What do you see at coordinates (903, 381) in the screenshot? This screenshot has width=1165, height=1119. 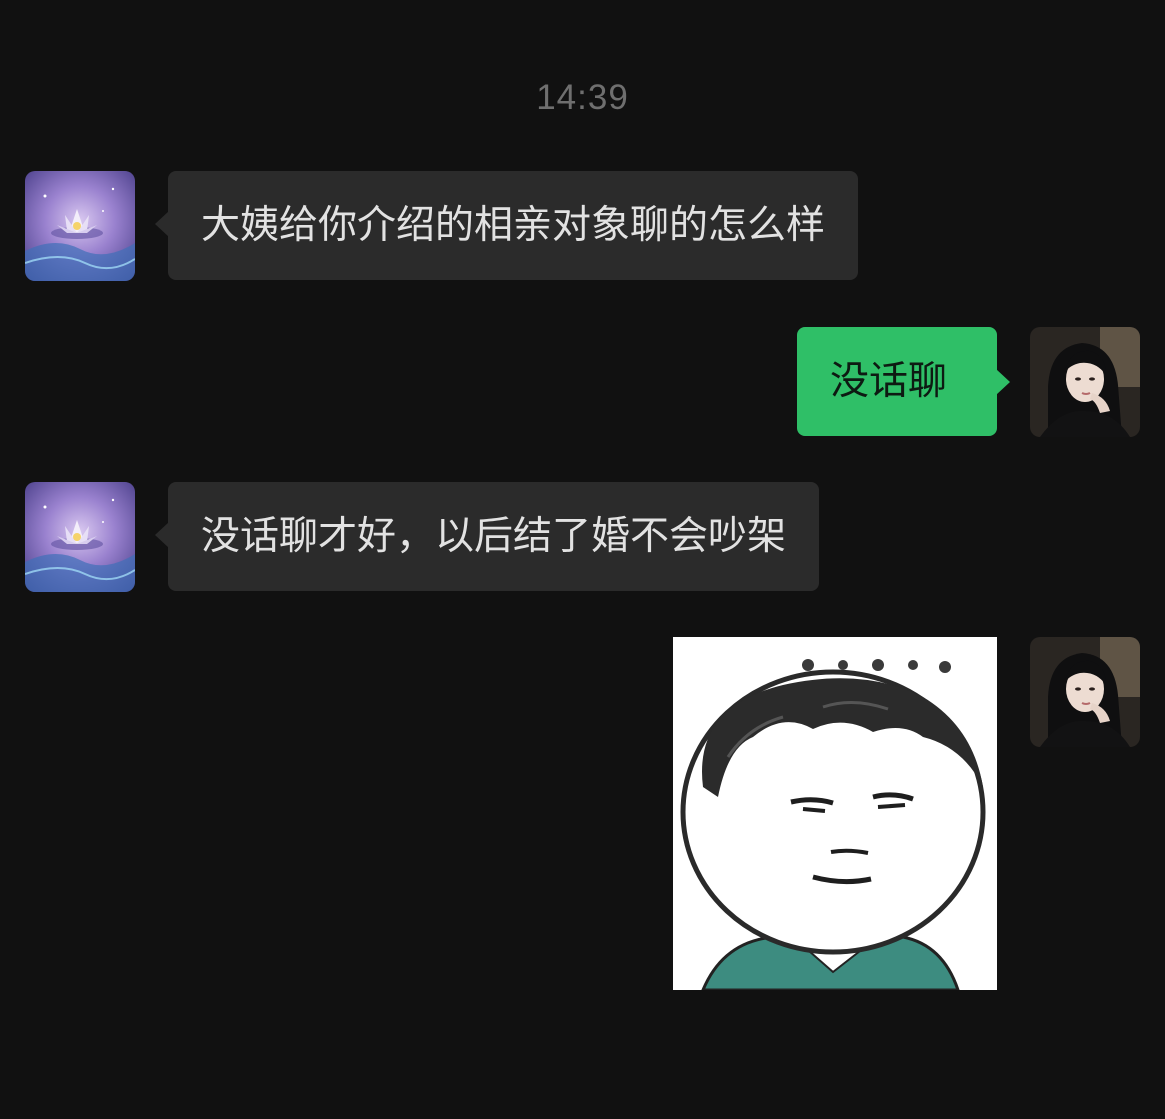 I see `outgoing-message-bubble: 没话聊` at bounding box center [903, 381].